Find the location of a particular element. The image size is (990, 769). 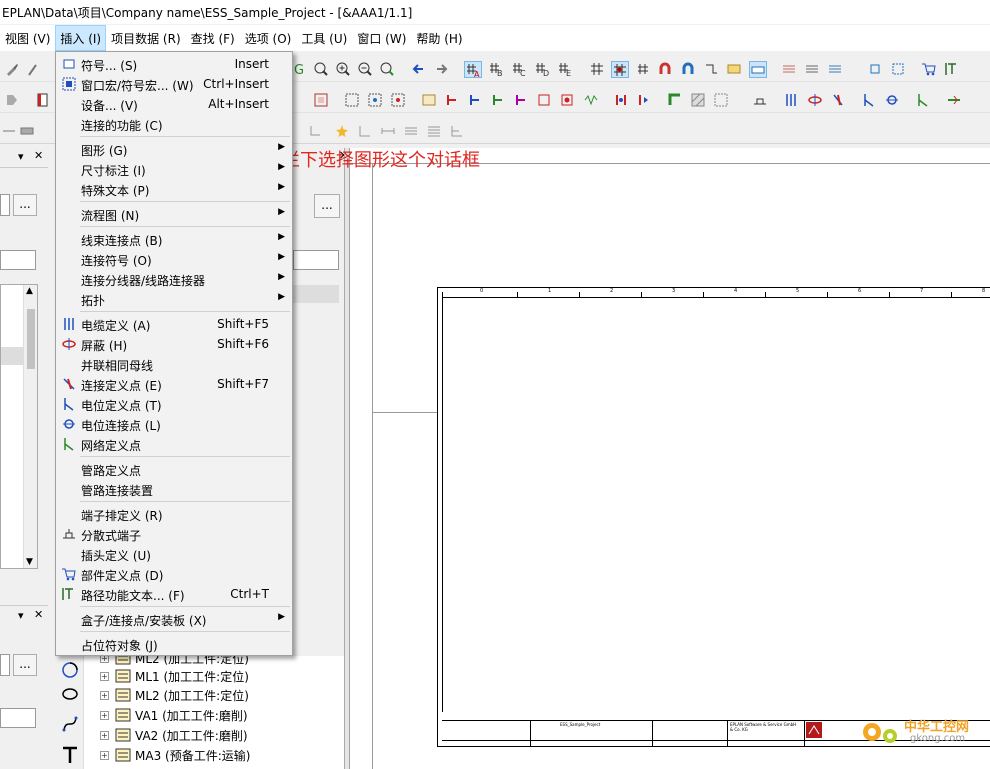

menu-item-special-text: 特殊文本 (P) ▶ is located at coordinates (174, 189).